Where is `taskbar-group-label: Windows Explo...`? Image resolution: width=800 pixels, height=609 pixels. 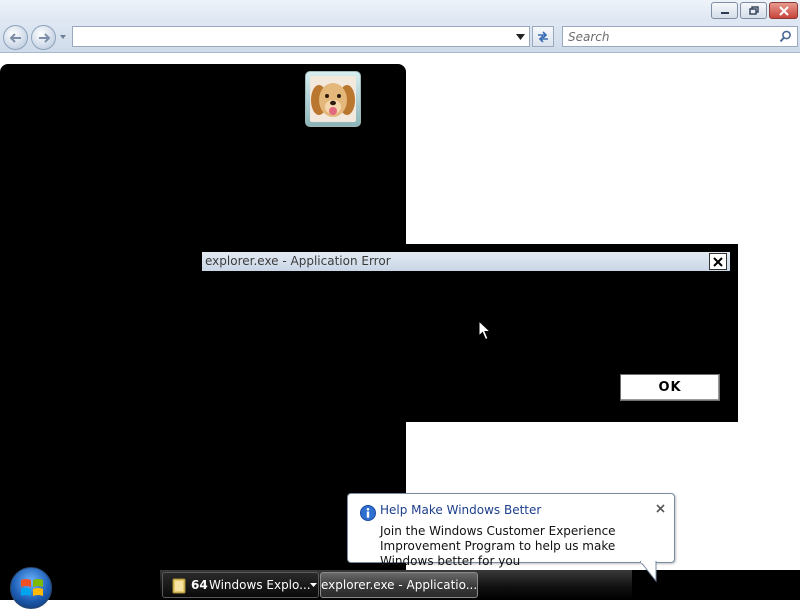
taskbar-group-label: Windows Explo... is located at coordinates (260, 585).